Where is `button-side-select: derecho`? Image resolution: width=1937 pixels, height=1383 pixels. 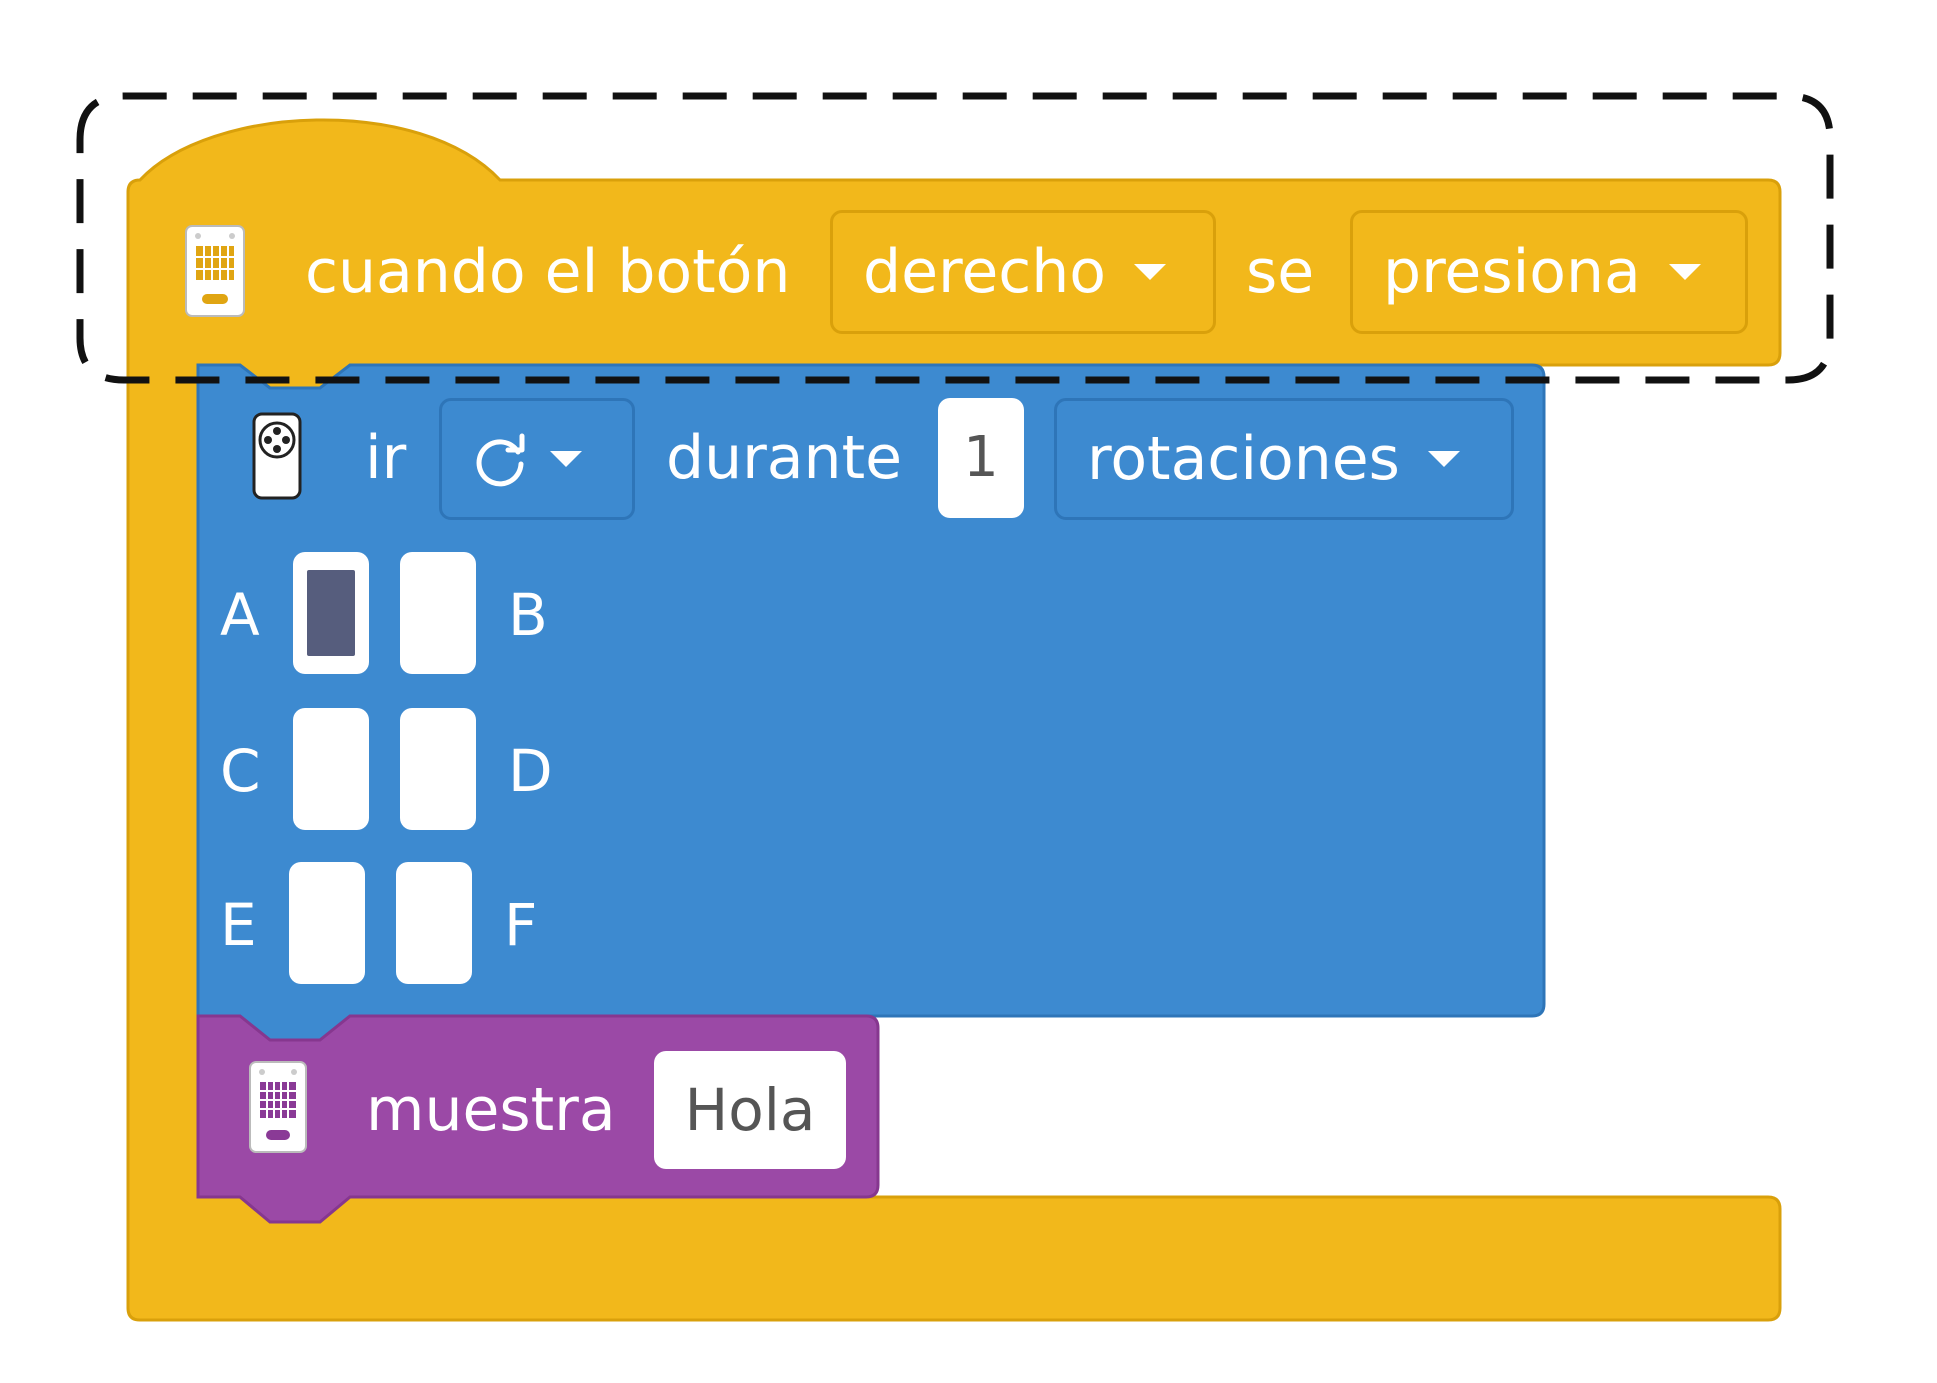 button-side-select: derecho is located at coordinates (1023, 272).